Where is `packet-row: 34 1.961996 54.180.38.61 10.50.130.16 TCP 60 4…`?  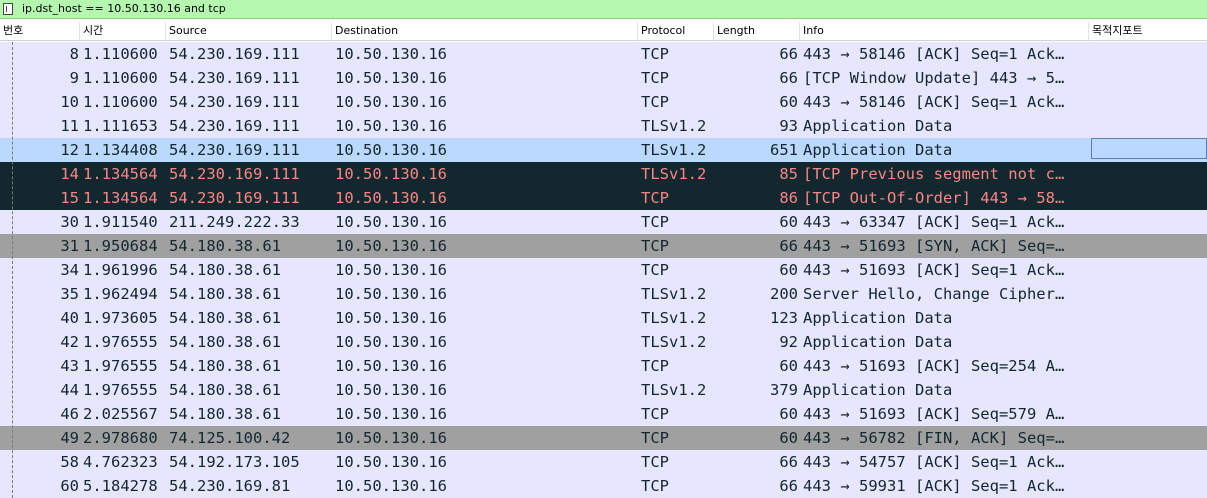 packet-row: 34 1.961996 54.180.38.61 10.50.130.16 TCP 60 4… is located at coordinates (603, 270).